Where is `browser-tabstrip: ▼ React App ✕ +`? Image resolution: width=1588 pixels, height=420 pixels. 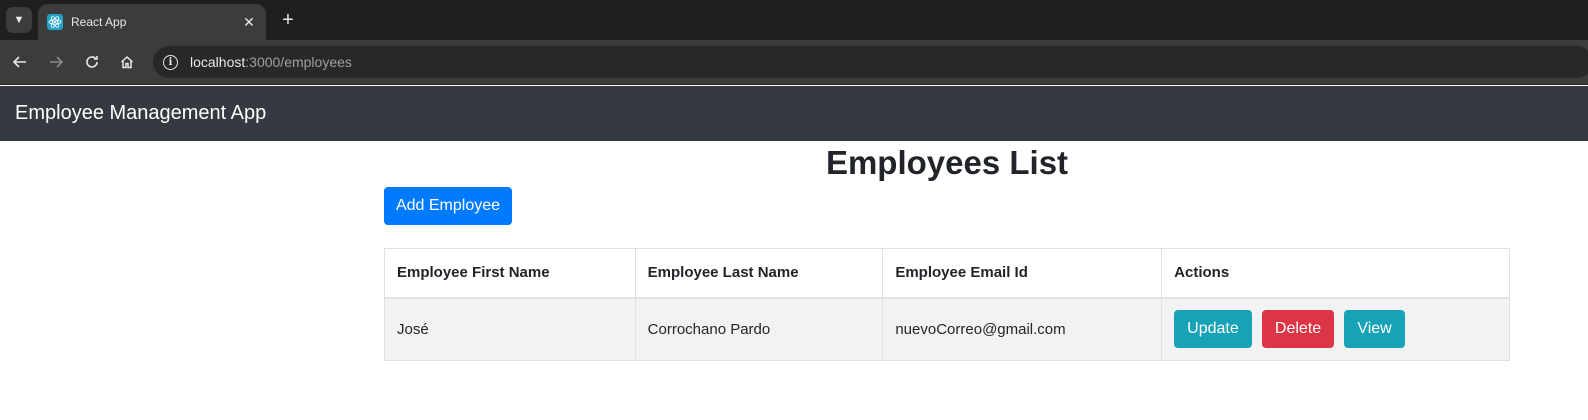
browser-tabstrip: ▼ React App ✕ + is located at coordinates (794, 20).